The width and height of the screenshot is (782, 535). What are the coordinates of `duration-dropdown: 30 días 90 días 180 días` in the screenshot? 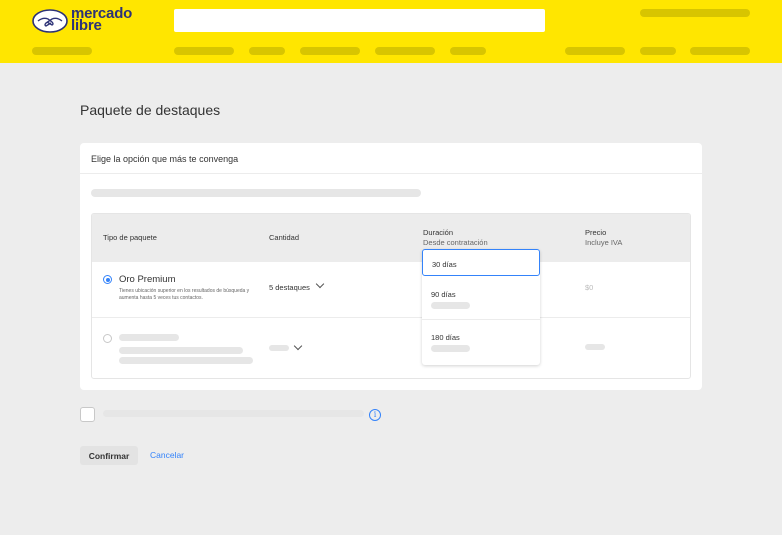 It's located at (481, 307).